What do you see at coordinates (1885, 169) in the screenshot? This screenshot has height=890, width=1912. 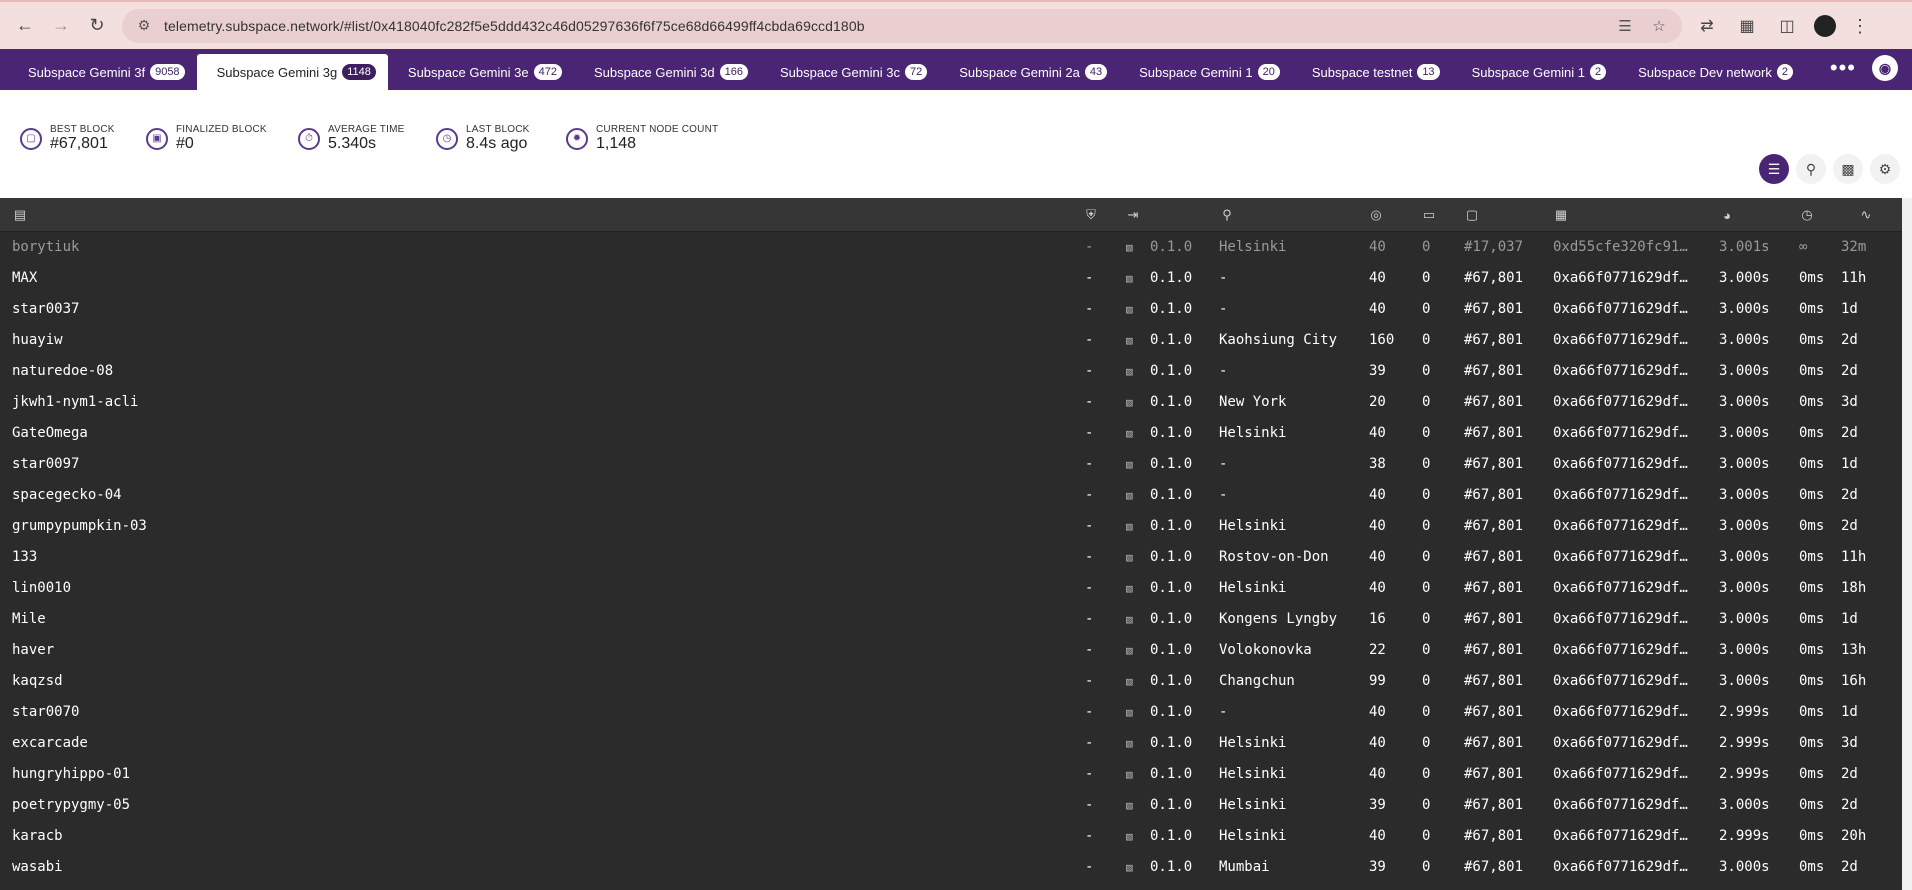 I see `settings-sliders-icon: ⚙` at bounding box center [1885, 169].